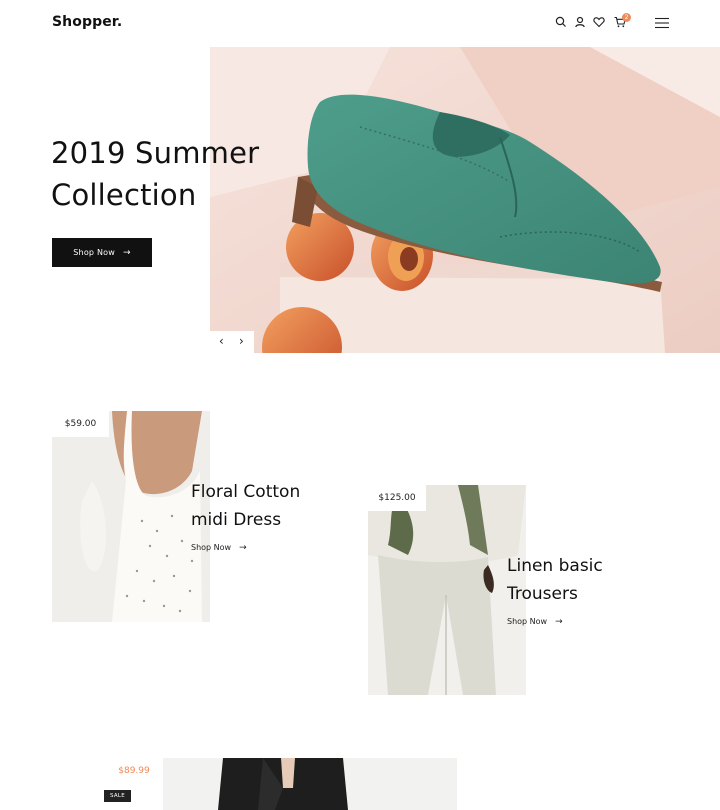 The height and width of the screenshot is (810, 720). What do you see at coordinates (555, 566) in the screenshot?
I see `product-name-line-1: Linen basic` at bounding box center [555, 566].